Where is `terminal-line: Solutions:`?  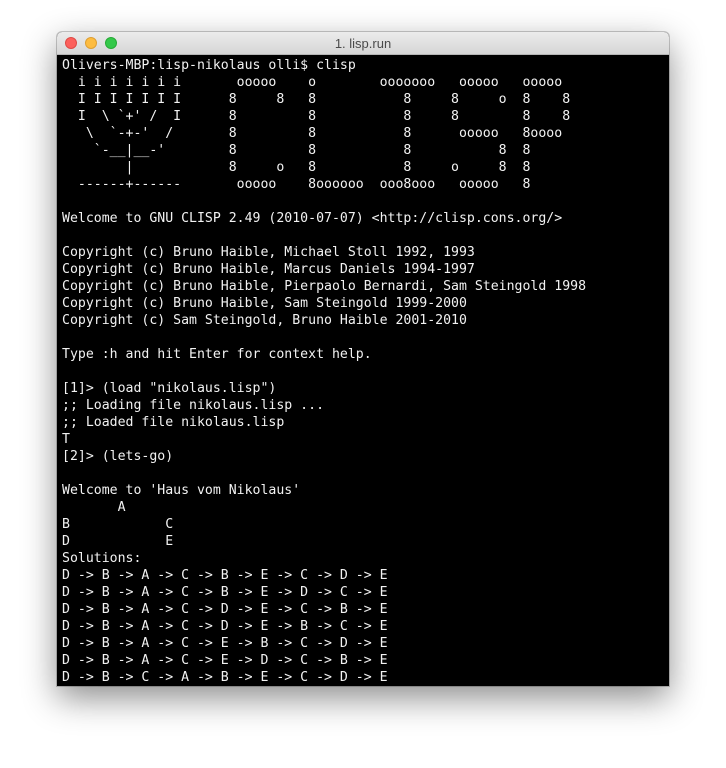
terminal-line: Solutions: is located at coordinates (102, 558).